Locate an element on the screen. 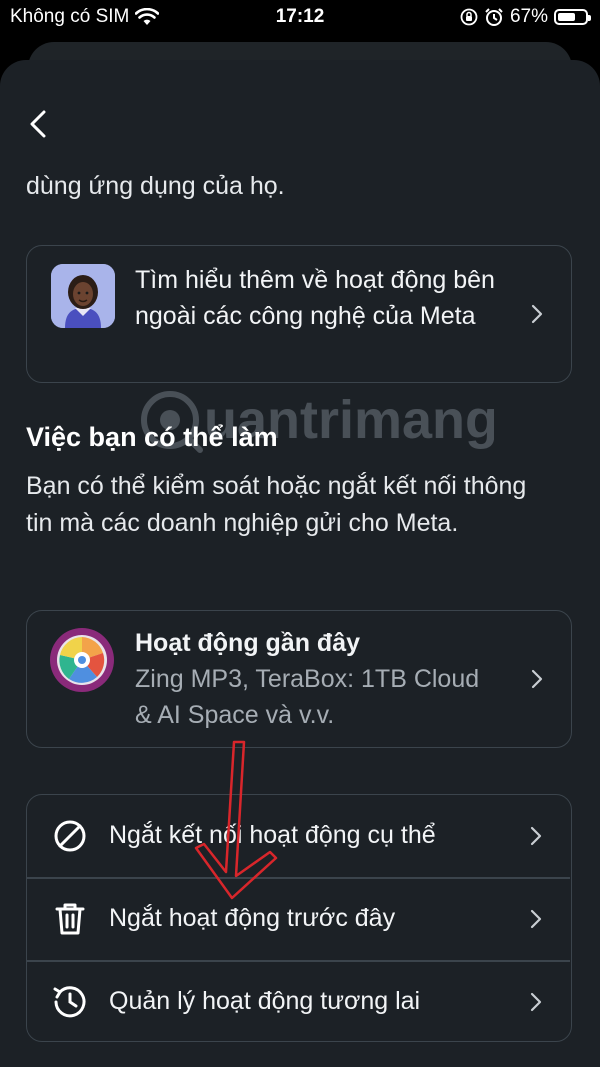 Image resolution: width=600 pixels, height=1067 pixels. status-right: 67% is located at coordinates (525, 17).